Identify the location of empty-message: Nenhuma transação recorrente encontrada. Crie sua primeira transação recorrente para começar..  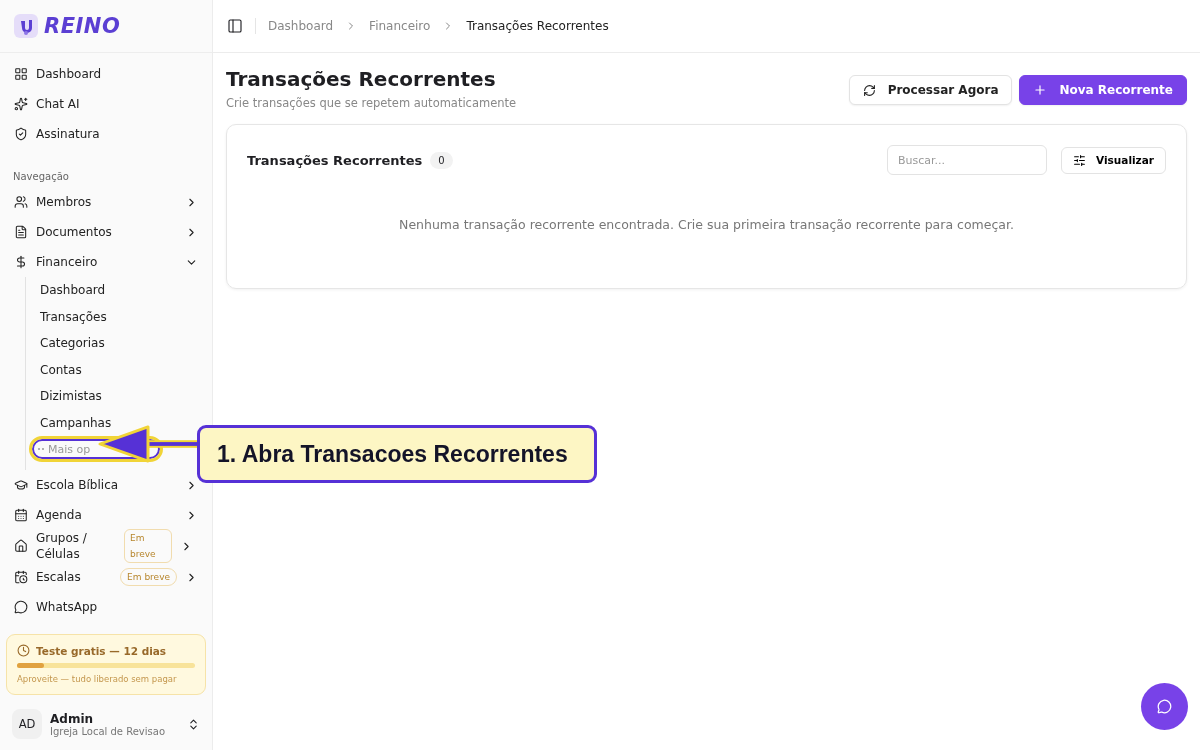
(706, 224).